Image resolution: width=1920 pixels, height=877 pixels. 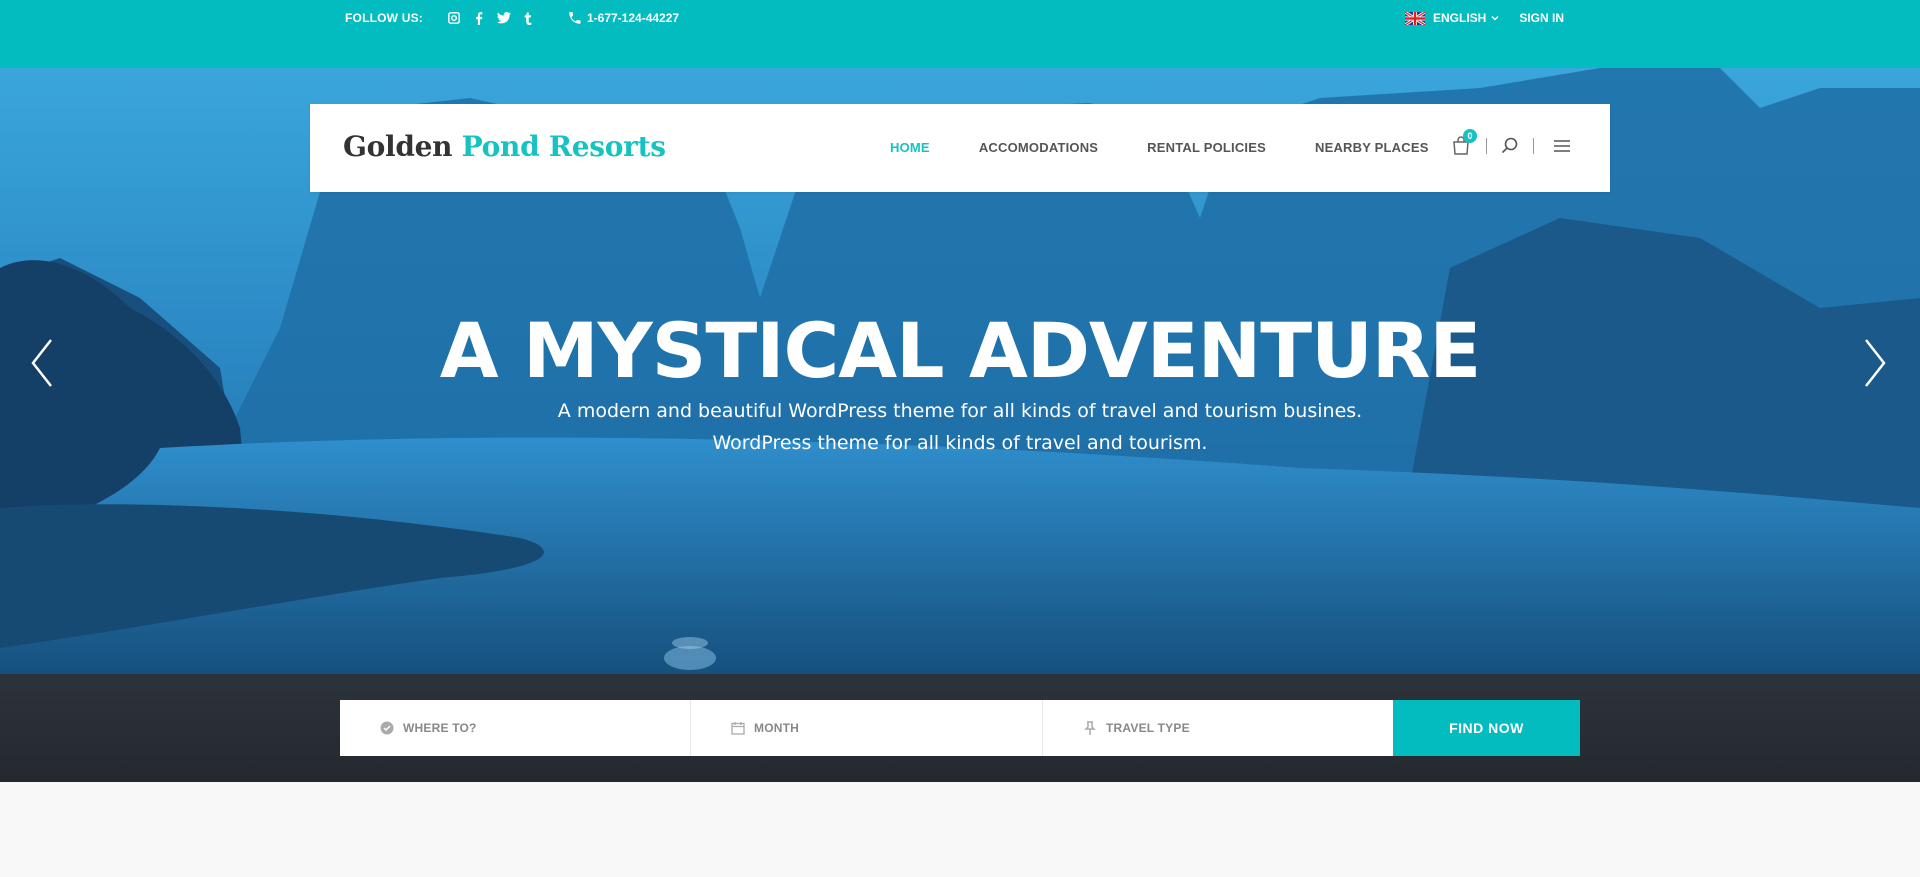 What do you see at coordinates (512, 18) in the screenshot?
I see `social-links: FOLLOW US: 1-677-124-44227` at bounding box center [512, 18].